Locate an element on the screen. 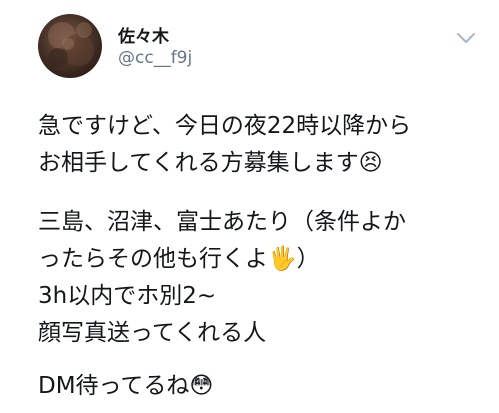  display-name: 佐々木 is located at coordinates (143, 34).